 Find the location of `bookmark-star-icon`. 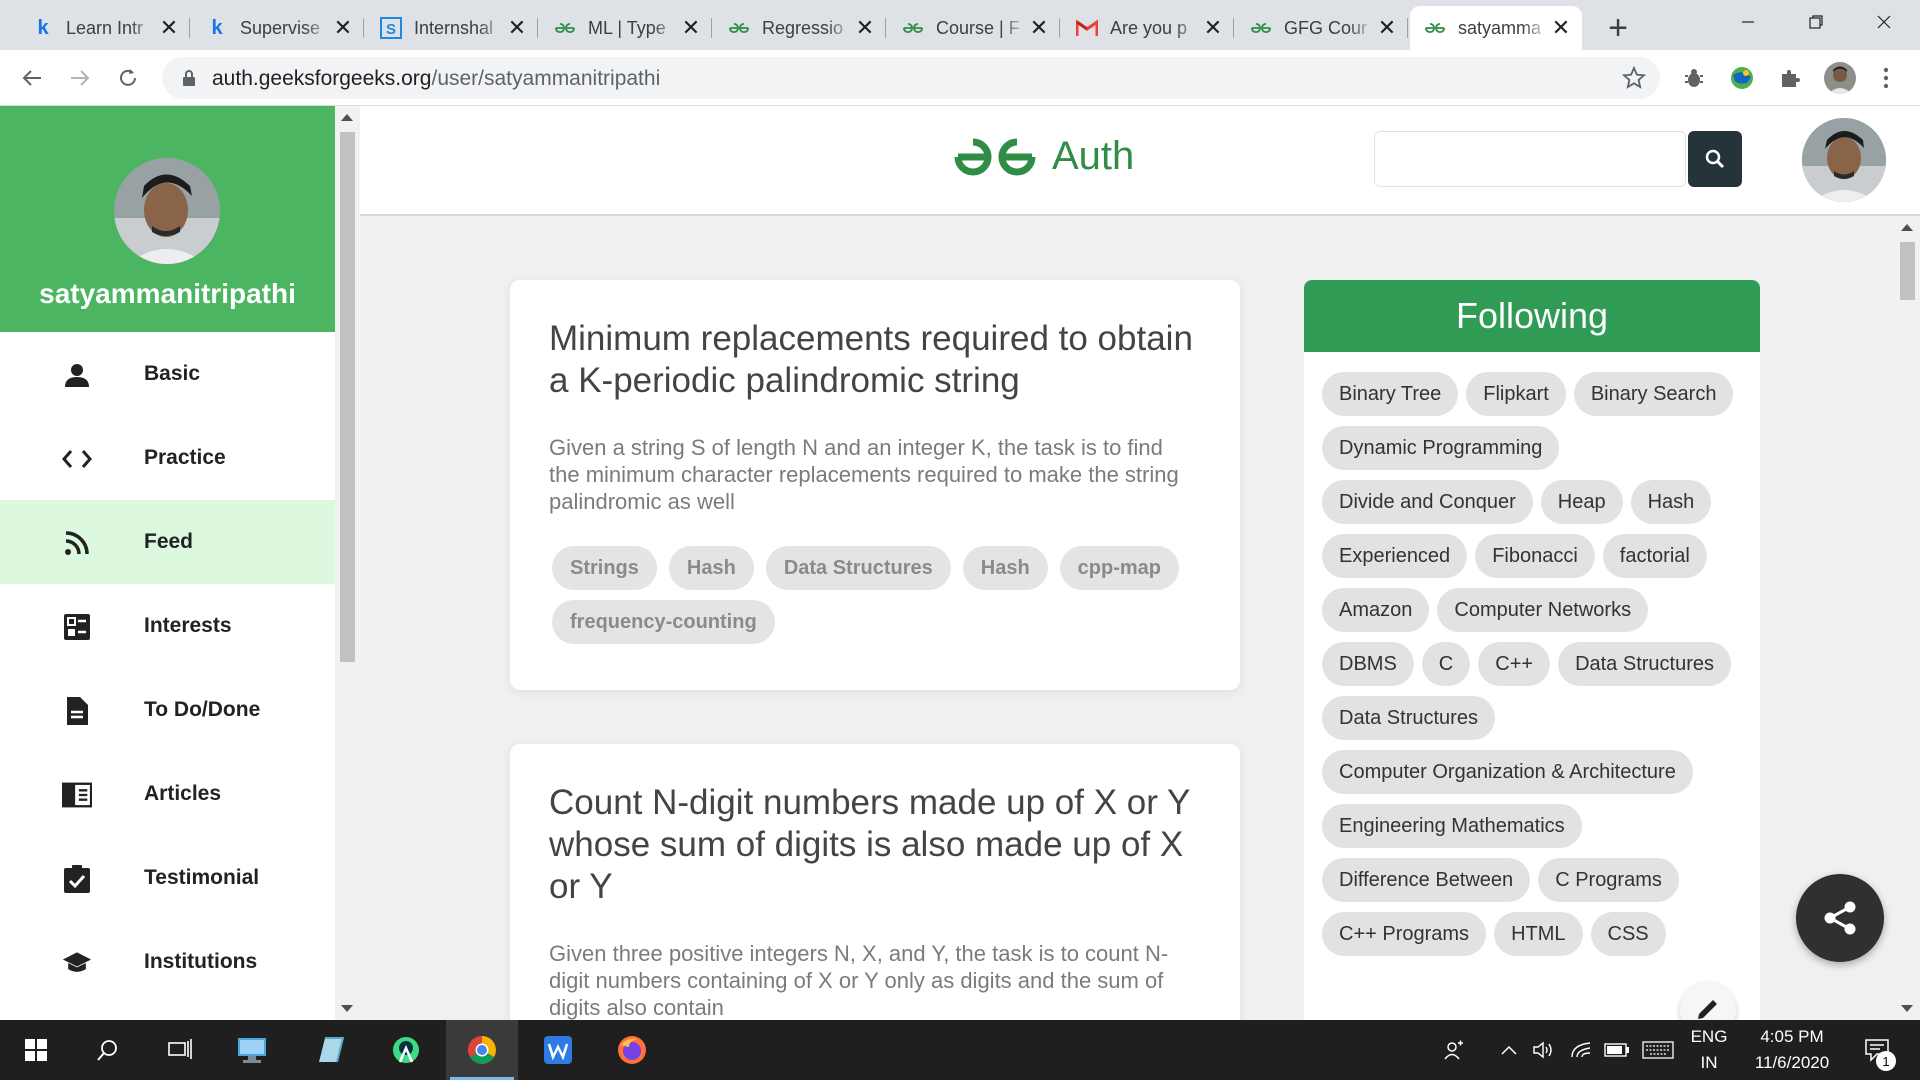

bookmark-star-icon is located at coordinates (1634, 80).